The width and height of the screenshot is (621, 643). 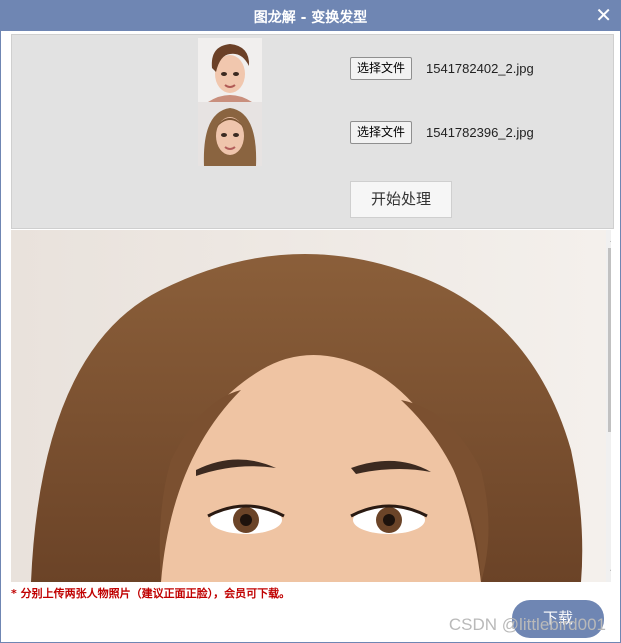 What do you see at coordinates (603, 15) in the screenshot?
I see `close-icon: ✕` at bounding box center [603, 15].